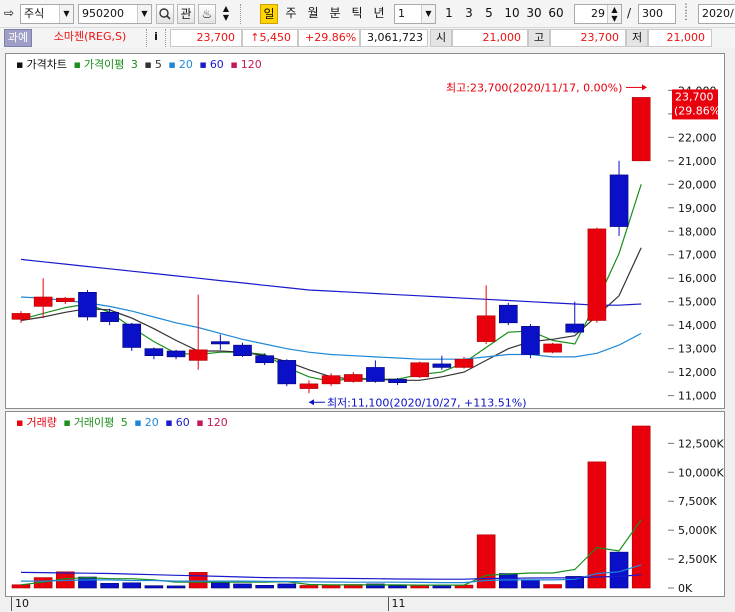 This screenshot has height=612, width=735. I want to click on total-input: 300, so click(657, 14).